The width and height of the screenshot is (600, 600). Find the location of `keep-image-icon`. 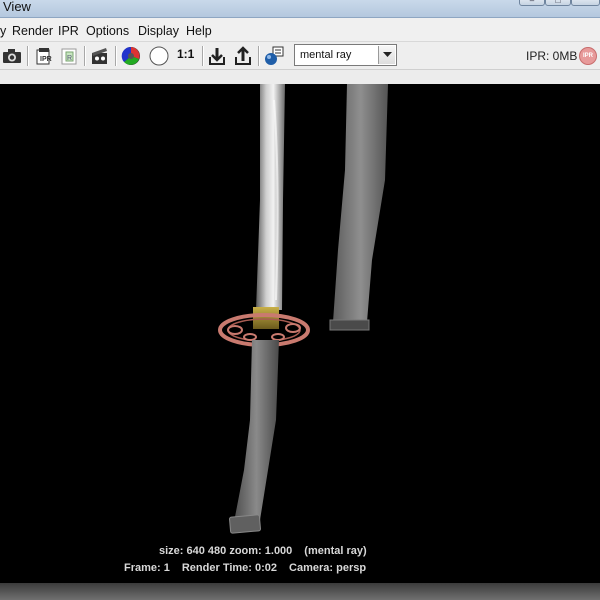

keep-image-icon is located at coordinates (217, 56).